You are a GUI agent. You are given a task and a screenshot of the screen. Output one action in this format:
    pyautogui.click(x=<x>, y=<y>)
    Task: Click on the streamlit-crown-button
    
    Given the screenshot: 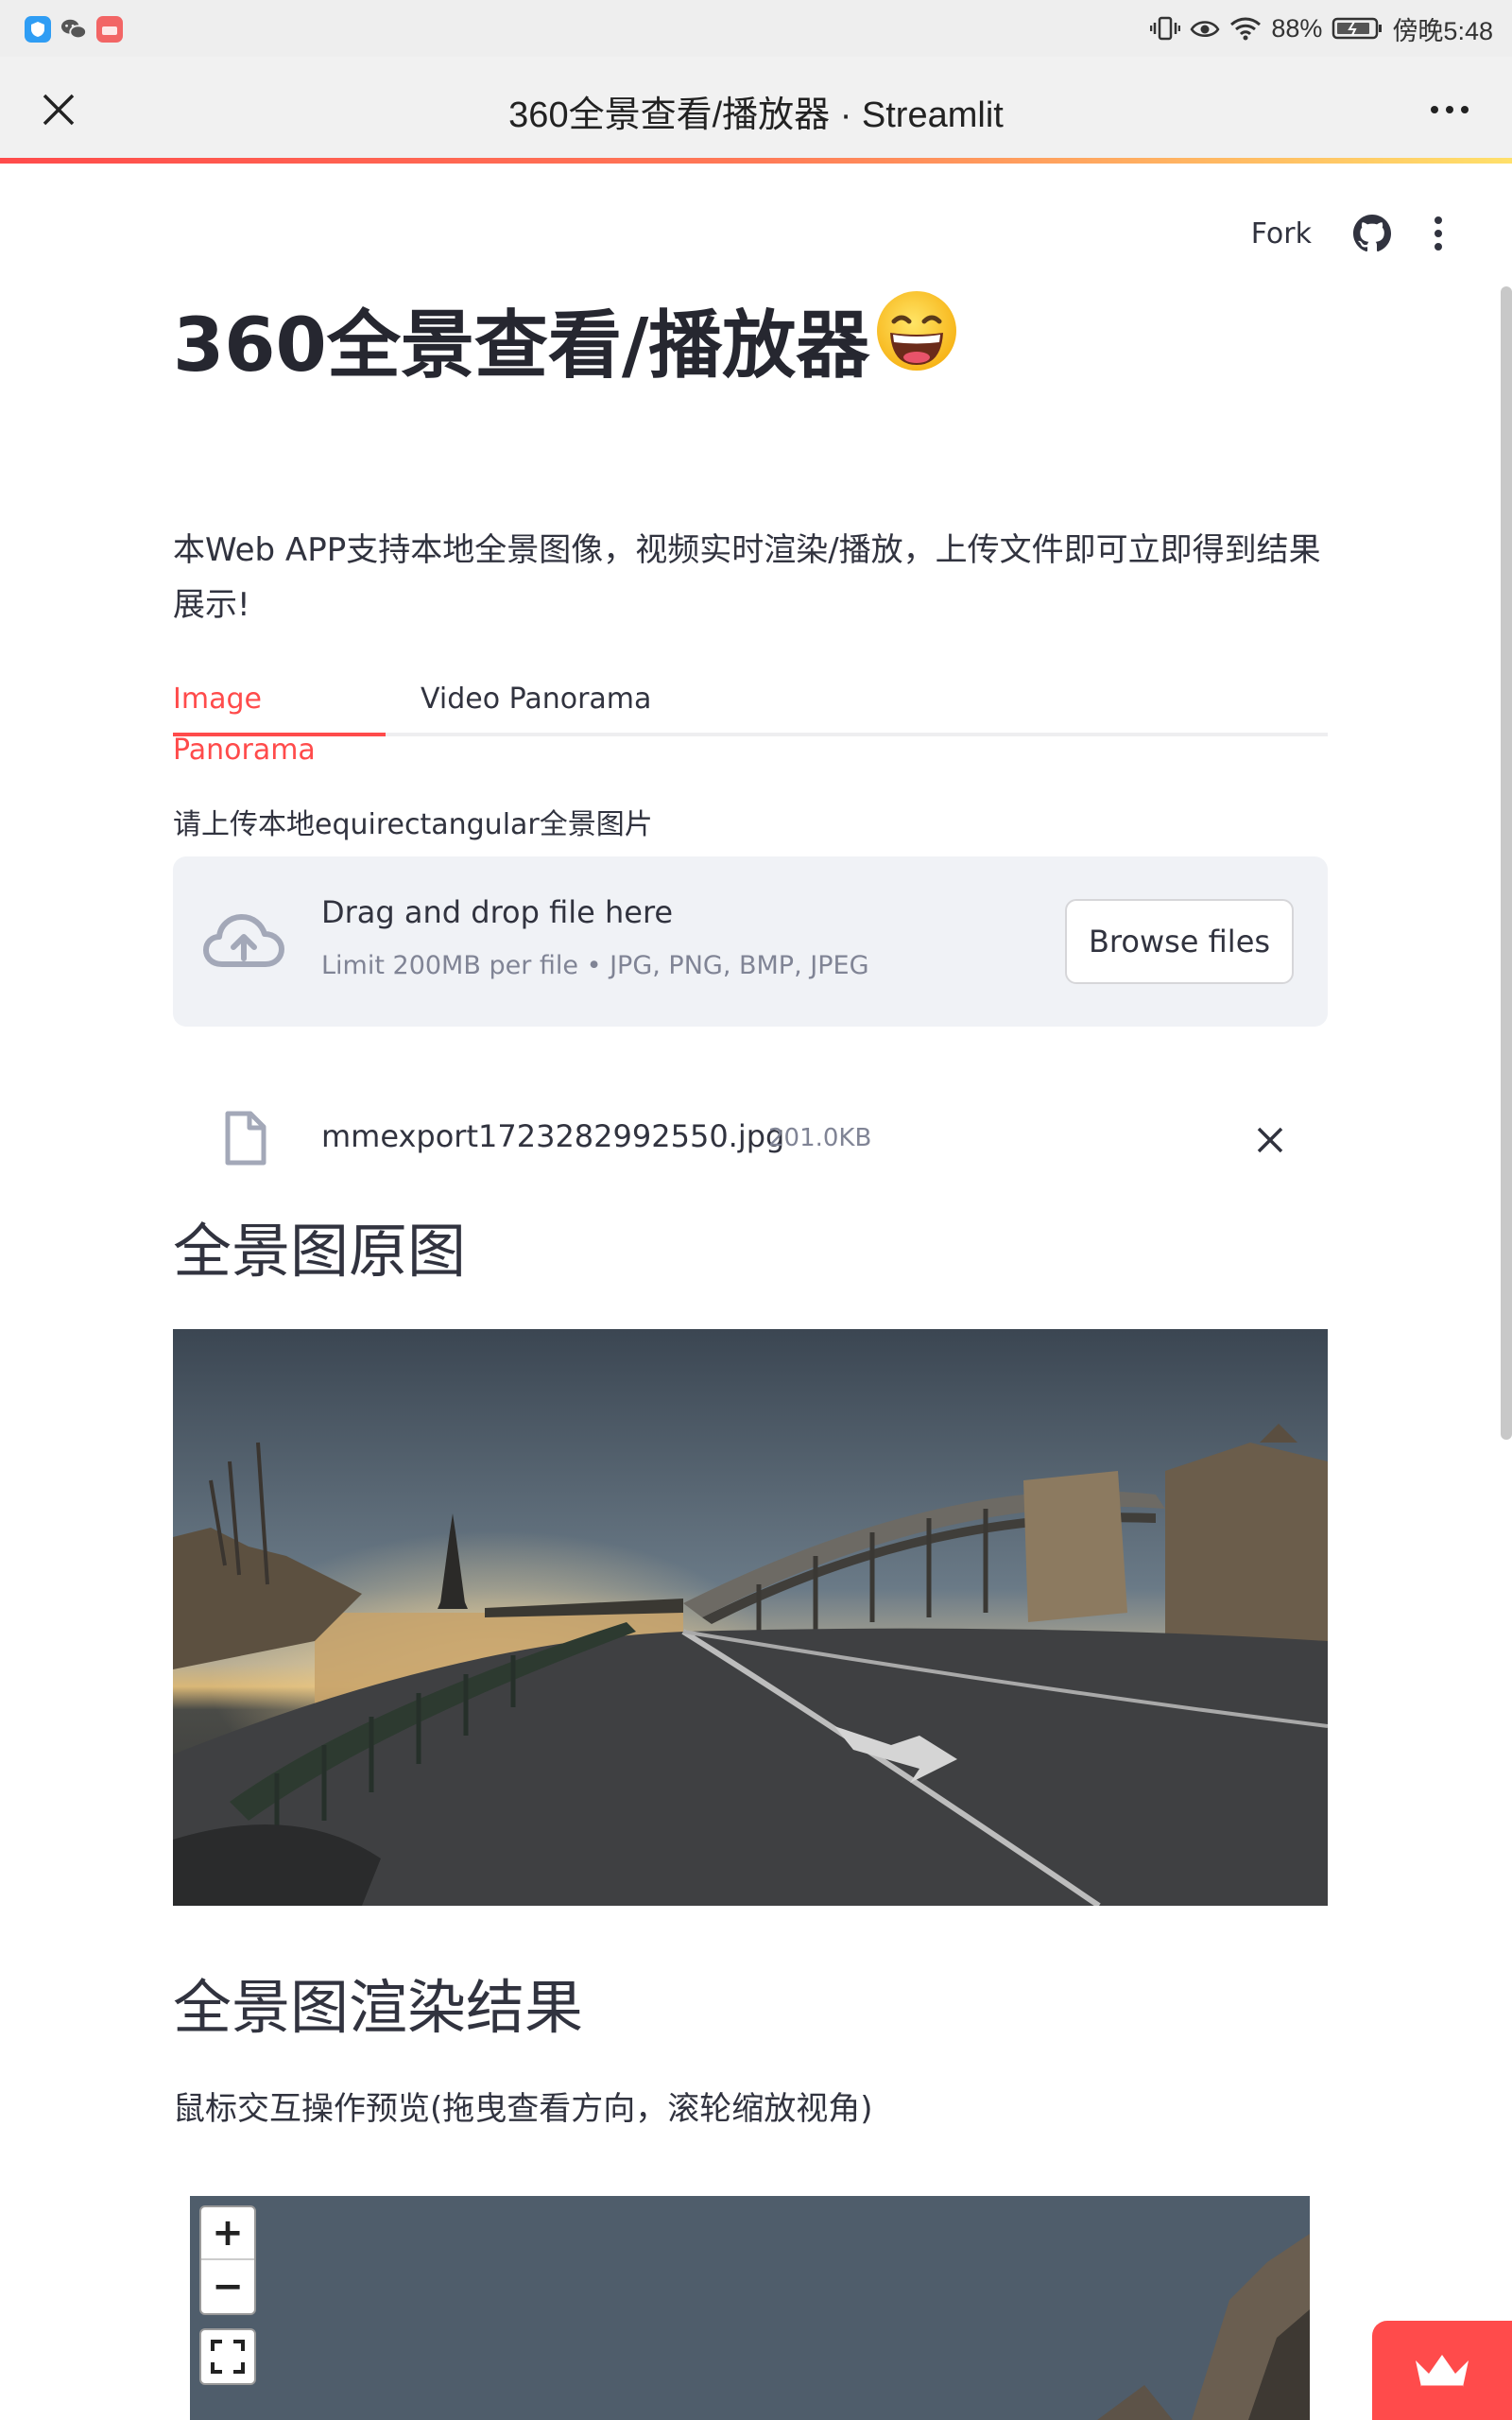 What is the action you would take?
    pyautogui.click(x=1442, y=2370)
    